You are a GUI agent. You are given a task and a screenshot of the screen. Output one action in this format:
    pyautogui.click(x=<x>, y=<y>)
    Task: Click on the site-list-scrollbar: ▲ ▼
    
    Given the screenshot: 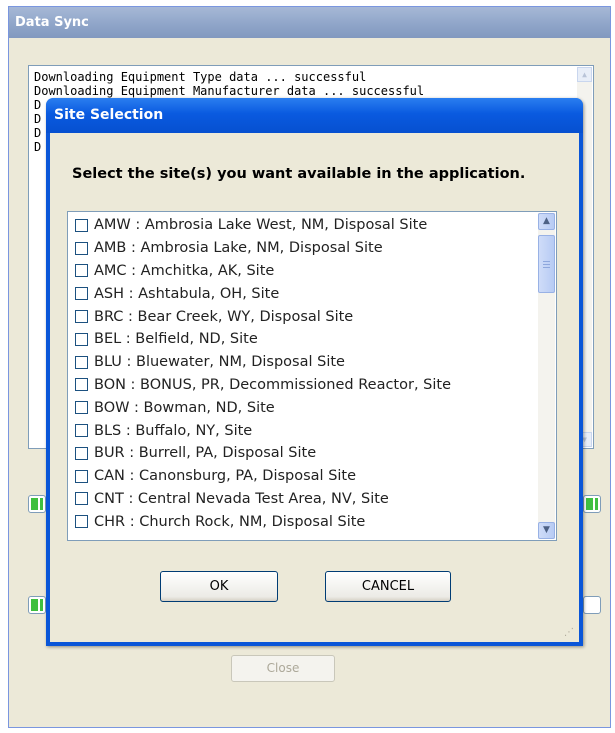 What is the action you would take?
    pyautogui.click(x=546, y=376)
    